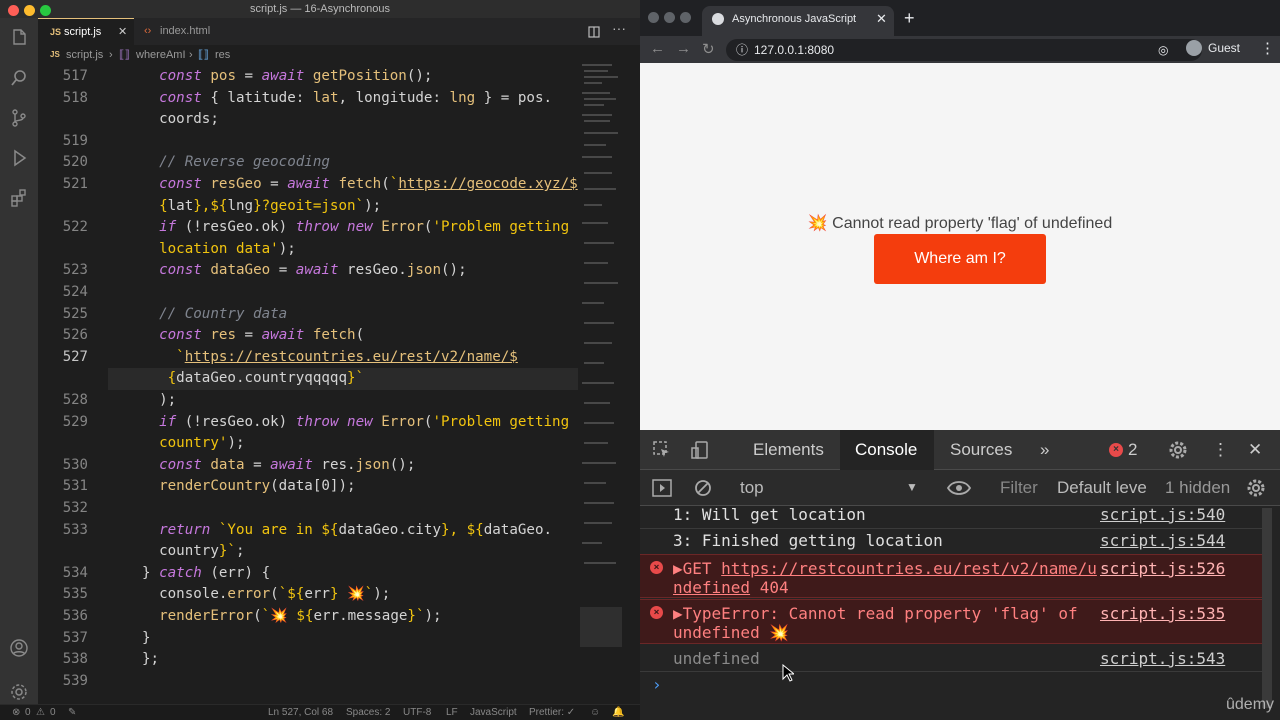  Describe the element at coordinates (683, 48) in the screenshot. I see `forward-icon: →` at that location.